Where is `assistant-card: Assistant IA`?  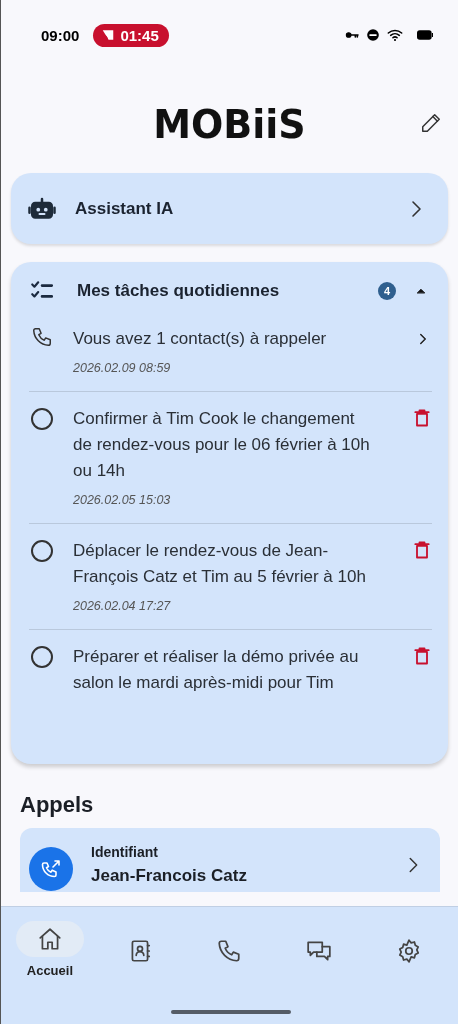
assistant-card: Assistant IA is located at coordinates (229, 208).